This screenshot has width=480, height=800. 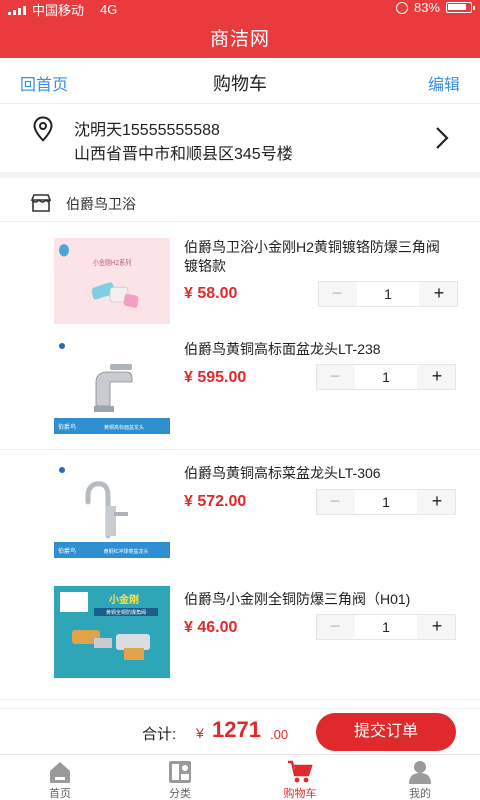 I want to click on store-header: 伯爵鸟卫浴, so click(x=240, y=203).